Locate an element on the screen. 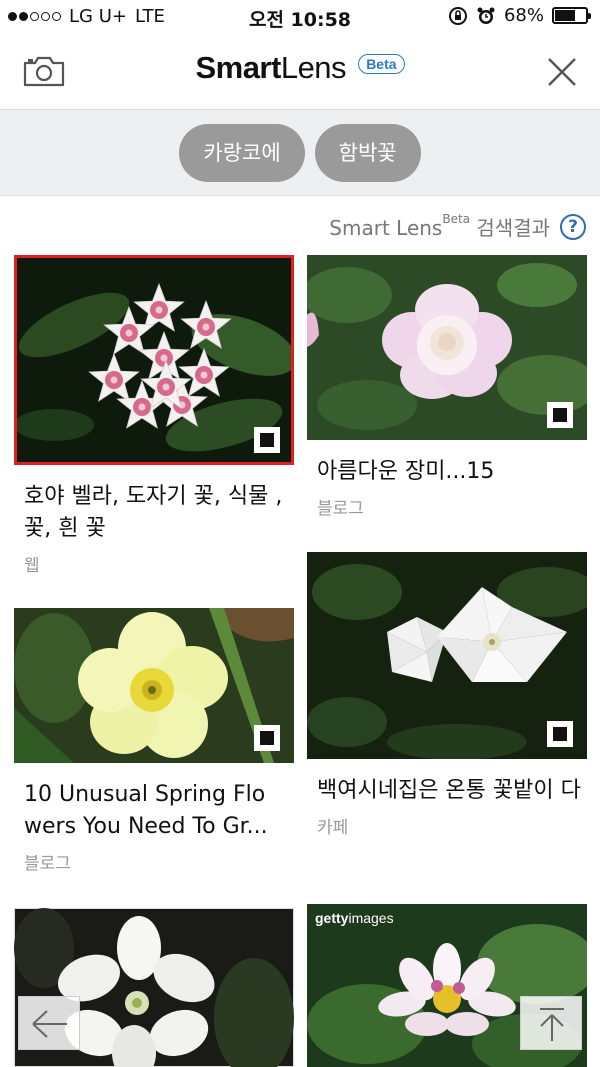 Image resolution: width=600 pixels, height=1067 pixels. arrow-up-icon is located at coordinates (552, 1024).